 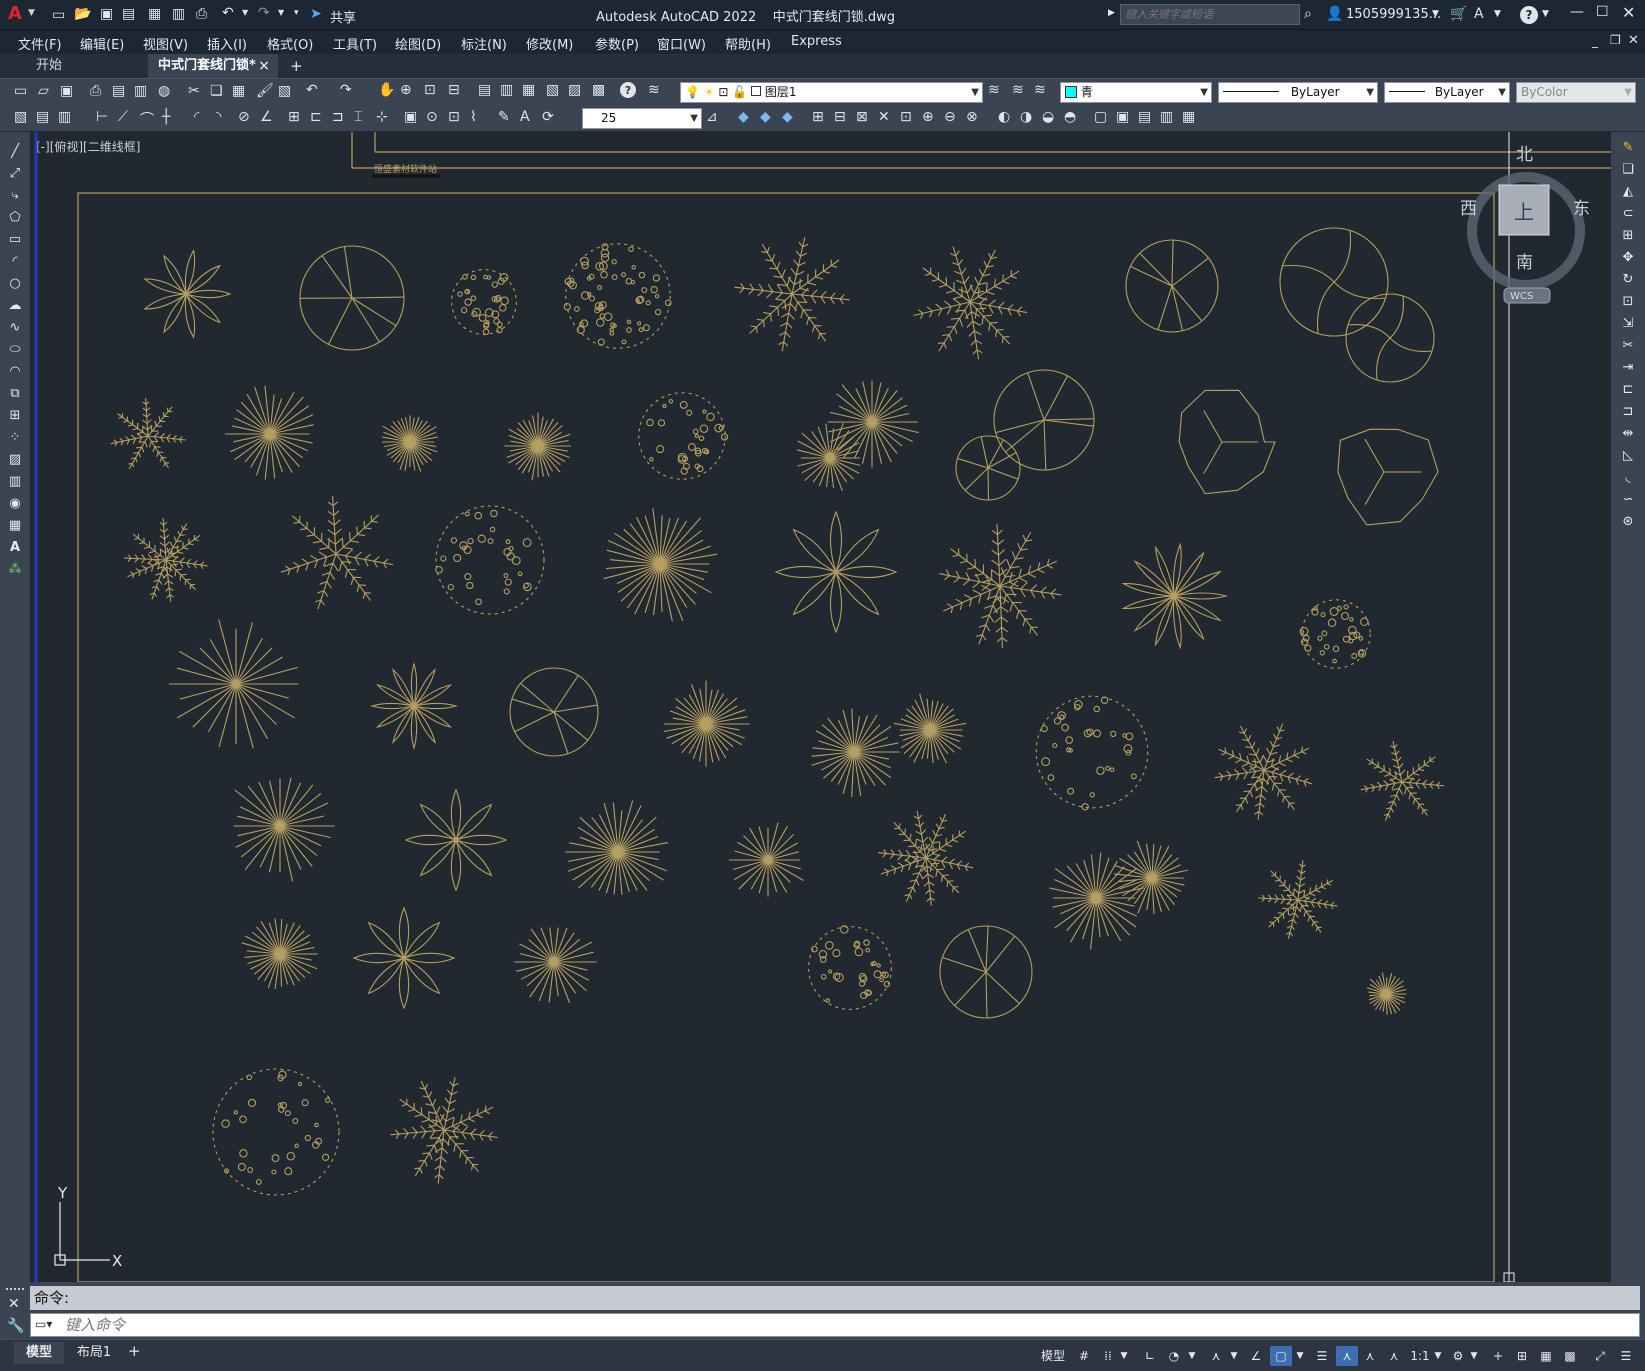 What do you see at coordinates (994, 90) in the screenshot?
I see `layer-current-icon: ≋` at bounding box center [994, 90].